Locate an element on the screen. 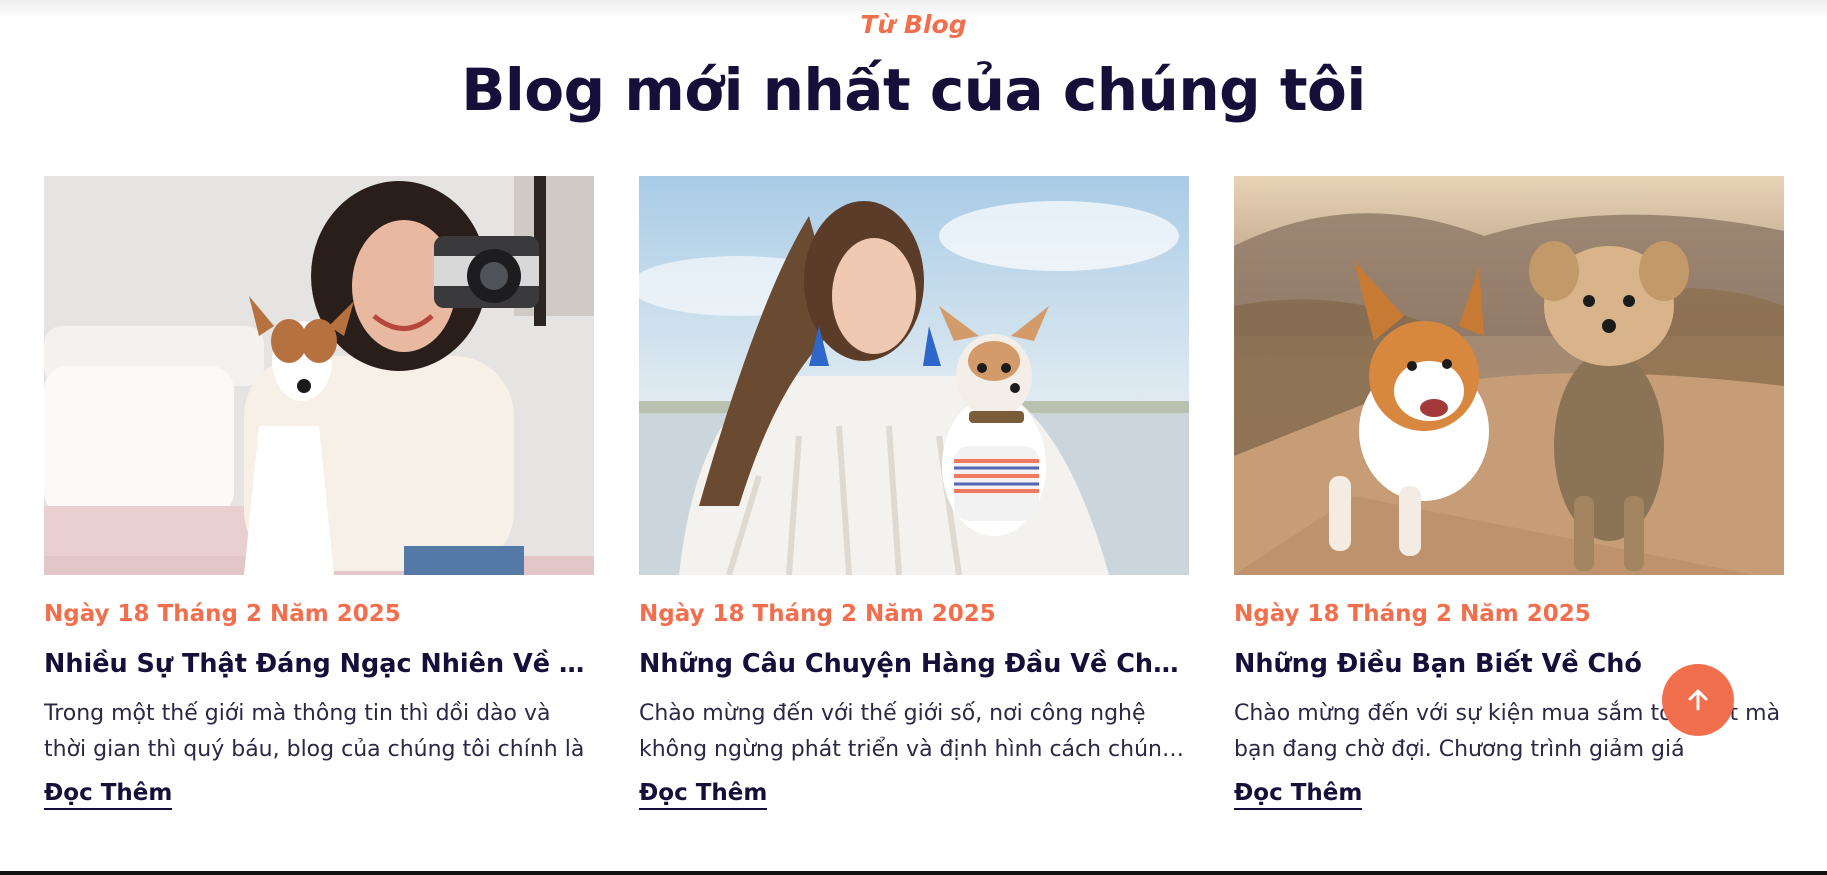  section-eyebrow: Từ Blog is located at coordinates (913, 24).